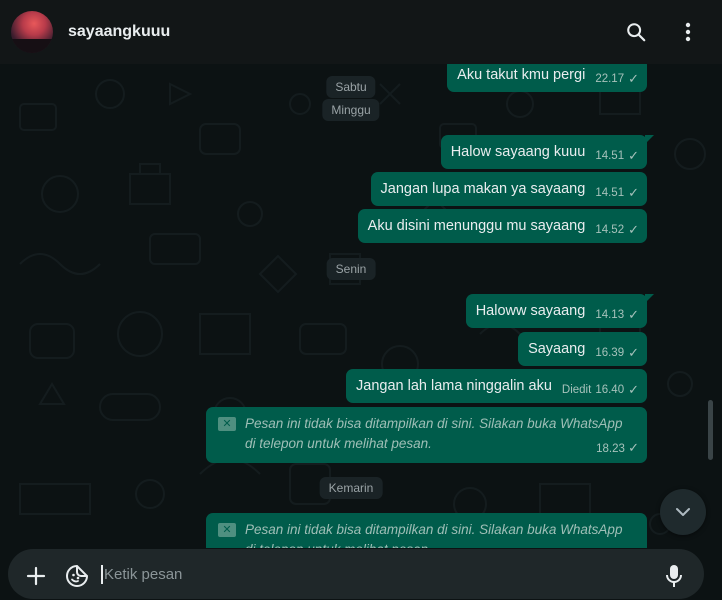 This screenshot has height=600, width=722. Describe the element at coordinates (518, 152) in the screenshot. I see `message-text: Halow sayaang kuuu` at that location.